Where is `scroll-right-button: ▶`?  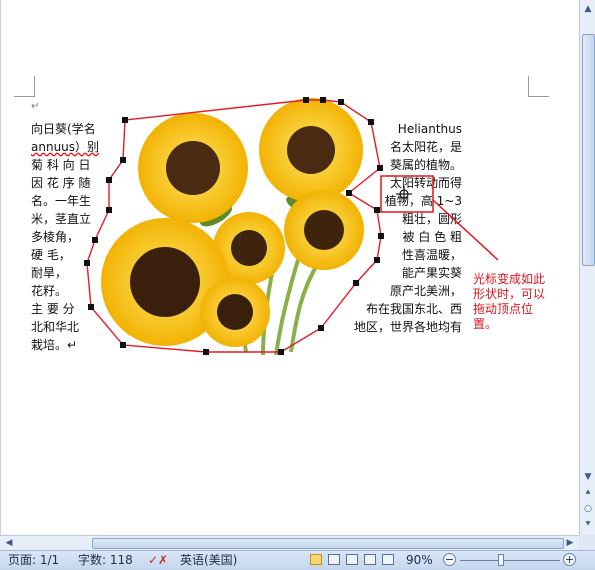 scroll-right-button: ▶ is located at coordinates (570, 543).